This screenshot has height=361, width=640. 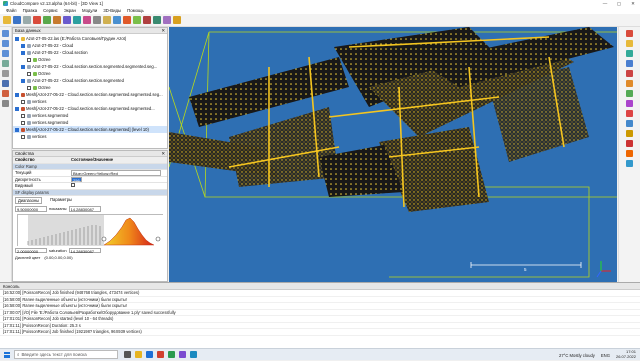 What do you see at coordinates (629, 153) in the screenshot?
I see `volume-icon` at bounding box center [629, 153].